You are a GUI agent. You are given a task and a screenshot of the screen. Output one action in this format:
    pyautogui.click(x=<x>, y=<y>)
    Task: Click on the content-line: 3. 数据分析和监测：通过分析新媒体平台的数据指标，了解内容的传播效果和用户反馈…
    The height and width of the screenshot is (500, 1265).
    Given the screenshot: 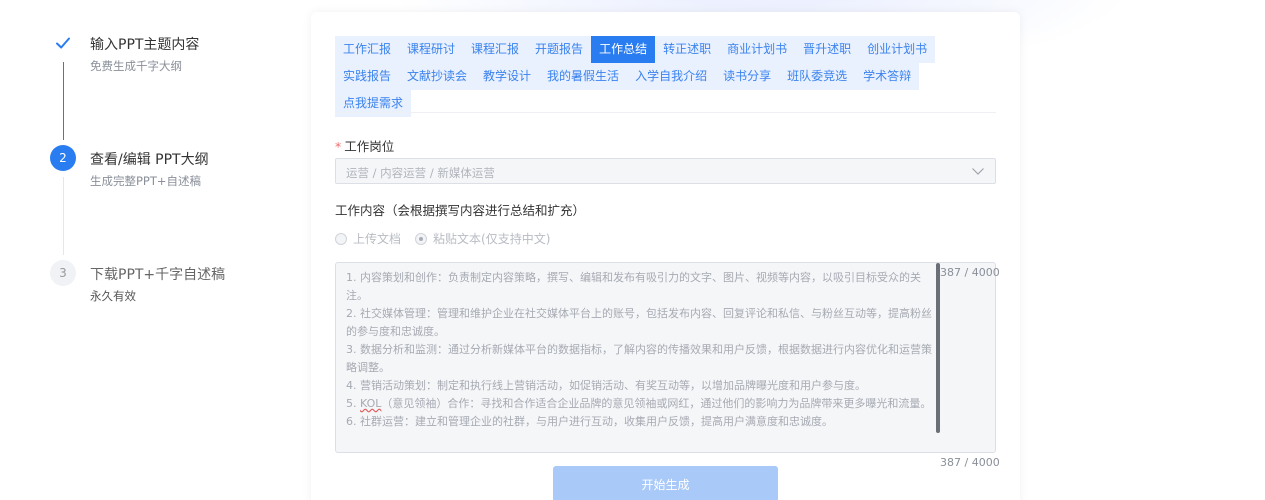 What is the action you would take?
    pyautogui.click(x=639, y=358)
    